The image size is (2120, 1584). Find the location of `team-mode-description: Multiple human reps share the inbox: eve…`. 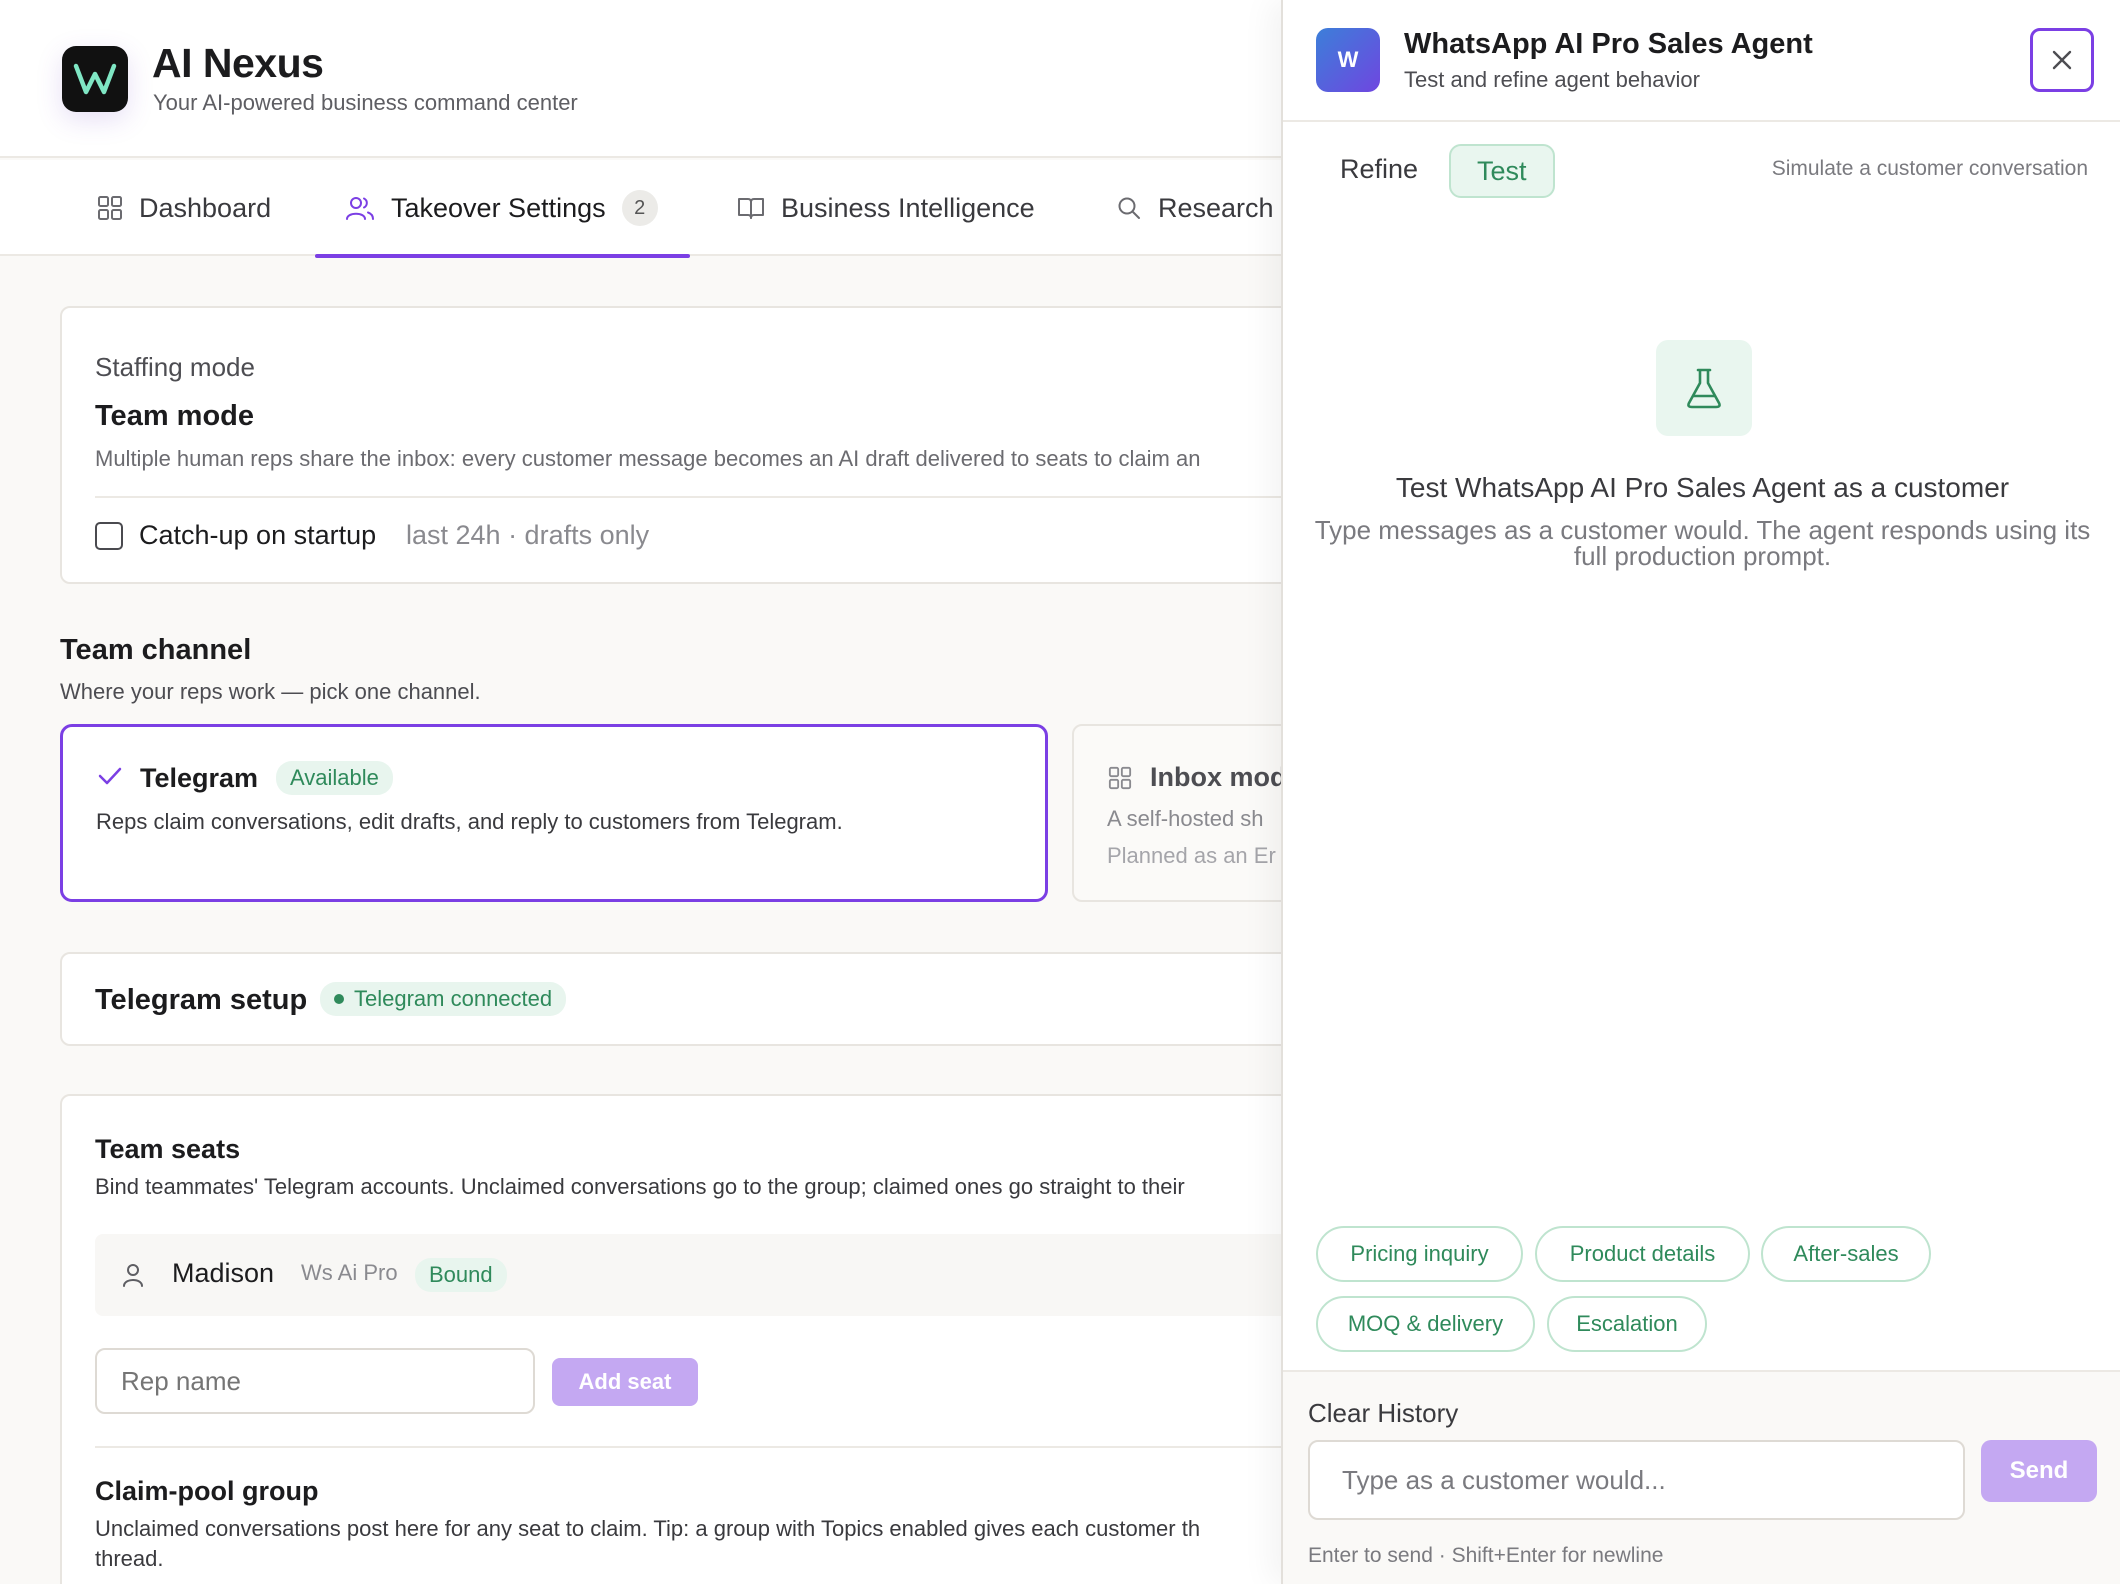

team-mode-description: Multiple human reps share the inbox: eve… is located at coordinates (648, 458).